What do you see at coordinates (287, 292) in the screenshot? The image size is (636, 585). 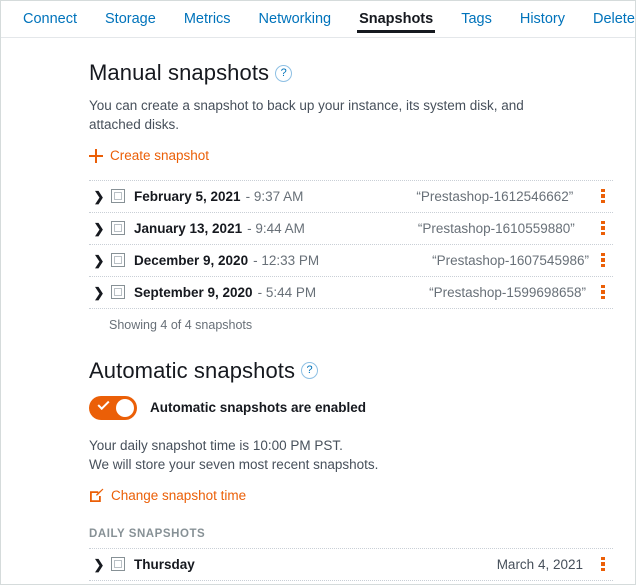 I see `snapshot-time: - 5:44 PM` at bounding box center [287, 292].